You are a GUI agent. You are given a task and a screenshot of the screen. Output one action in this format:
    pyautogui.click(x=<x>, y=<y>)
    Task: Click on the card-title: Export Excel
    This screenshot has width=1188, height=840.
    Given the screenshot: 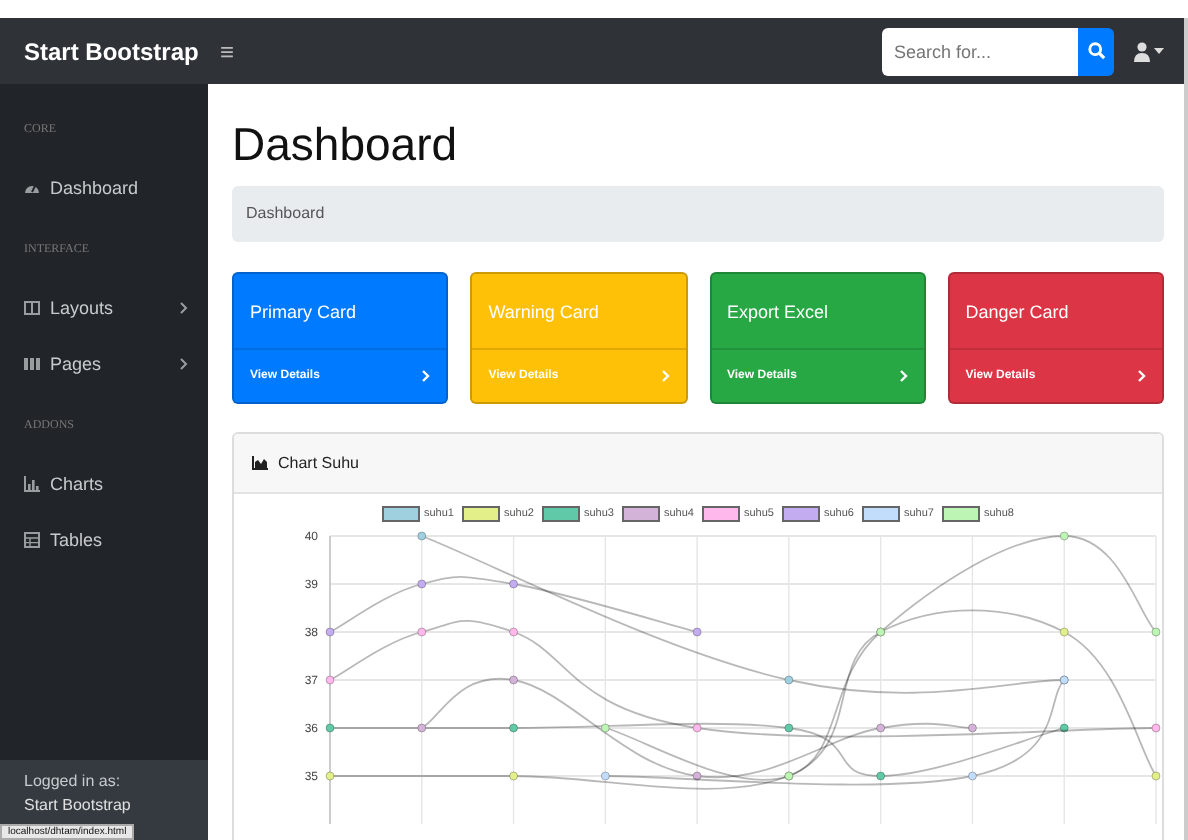 What is the action you would take?
    pyautogui.click(x=778, y=312)
    